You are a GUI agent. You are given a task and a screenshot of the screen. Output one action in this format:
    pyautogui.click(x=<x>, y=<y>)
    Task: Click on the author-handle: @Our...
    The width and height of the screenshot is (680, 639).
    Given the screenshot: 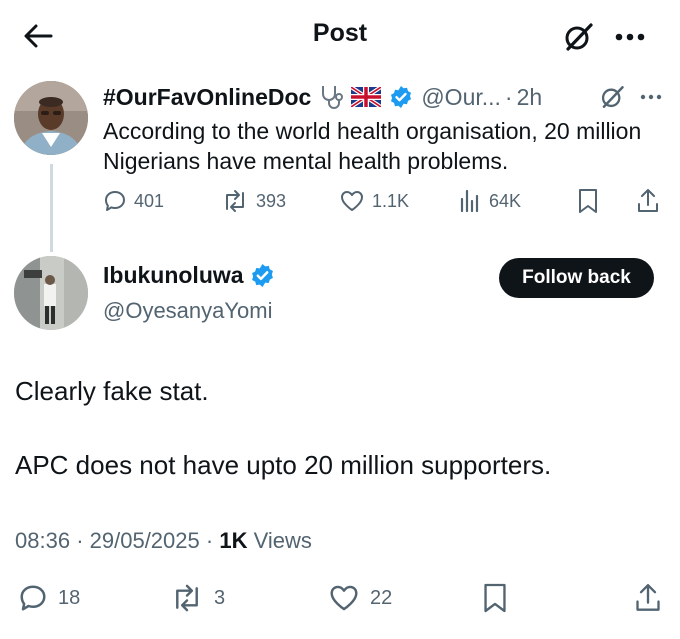 What is the action you would take?
    pyautogui.click(x=461, y=97)
    